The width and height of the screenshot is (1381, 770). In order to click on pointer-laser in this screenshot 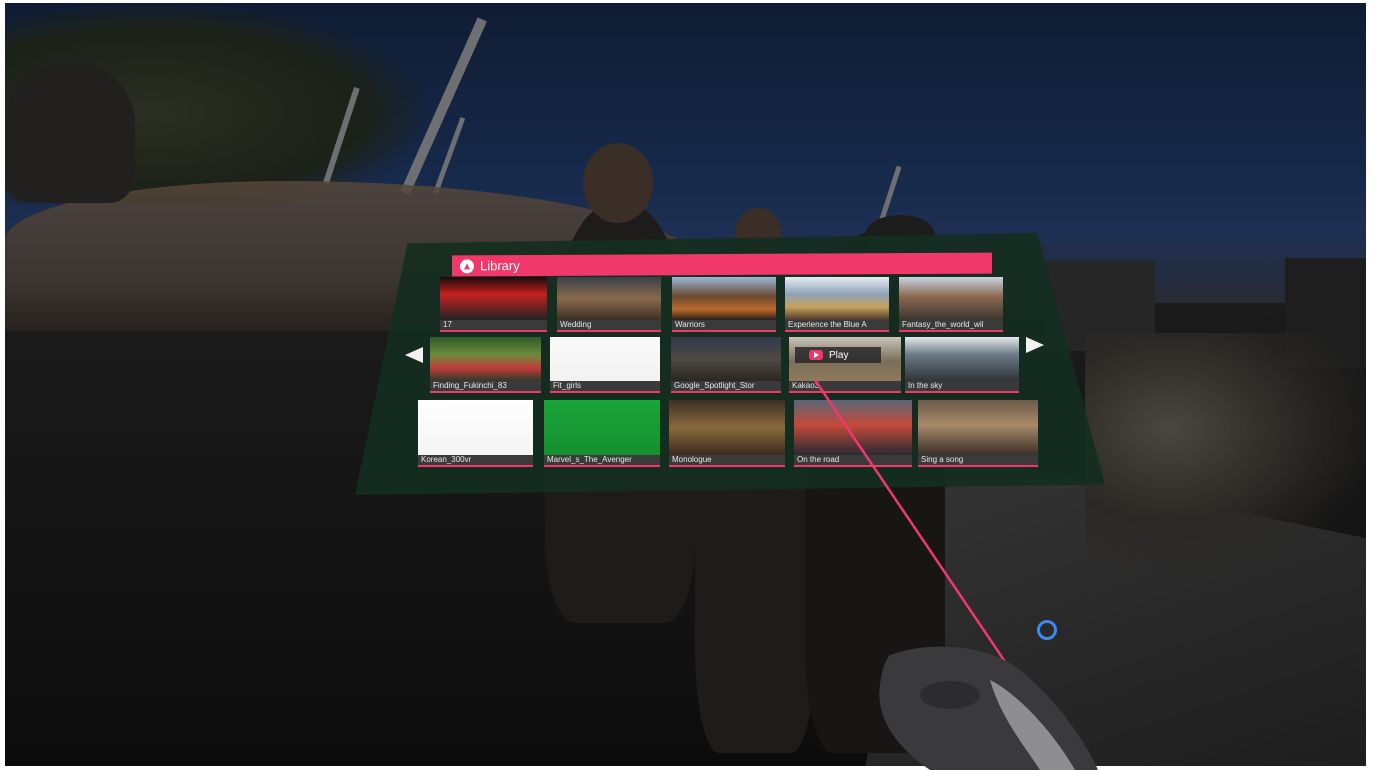, I will do `click(913, 526)`.